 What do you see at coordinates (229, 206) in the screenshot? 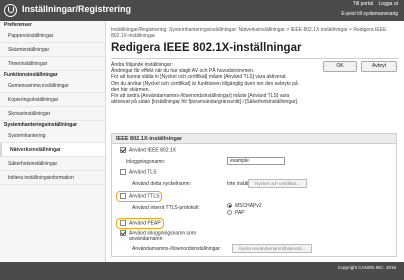
I see `mschapv2-radio` at bounding box center [229, 206].